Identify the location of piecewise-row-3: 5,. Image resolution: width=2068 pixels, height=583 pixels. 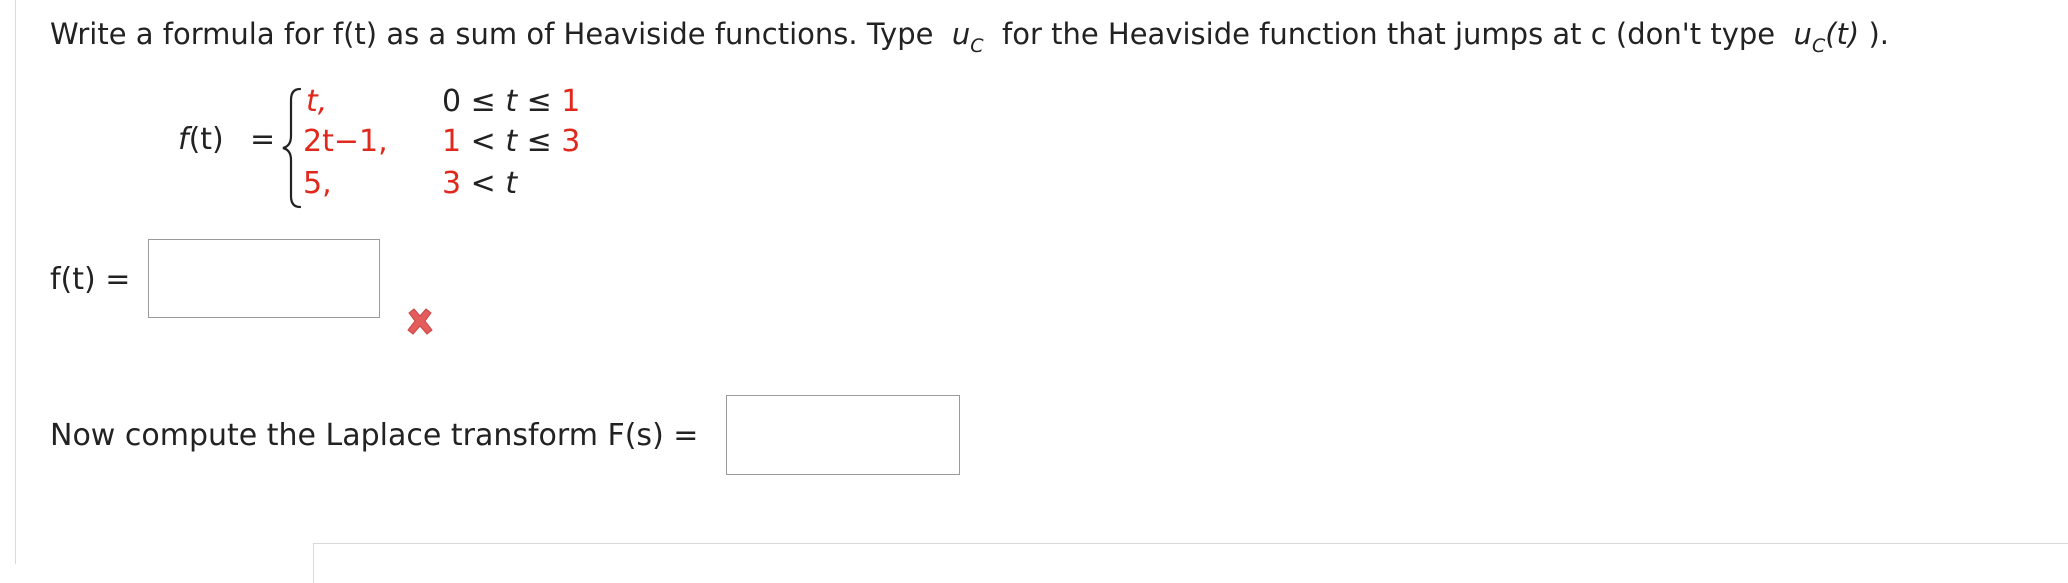
(317, 183).